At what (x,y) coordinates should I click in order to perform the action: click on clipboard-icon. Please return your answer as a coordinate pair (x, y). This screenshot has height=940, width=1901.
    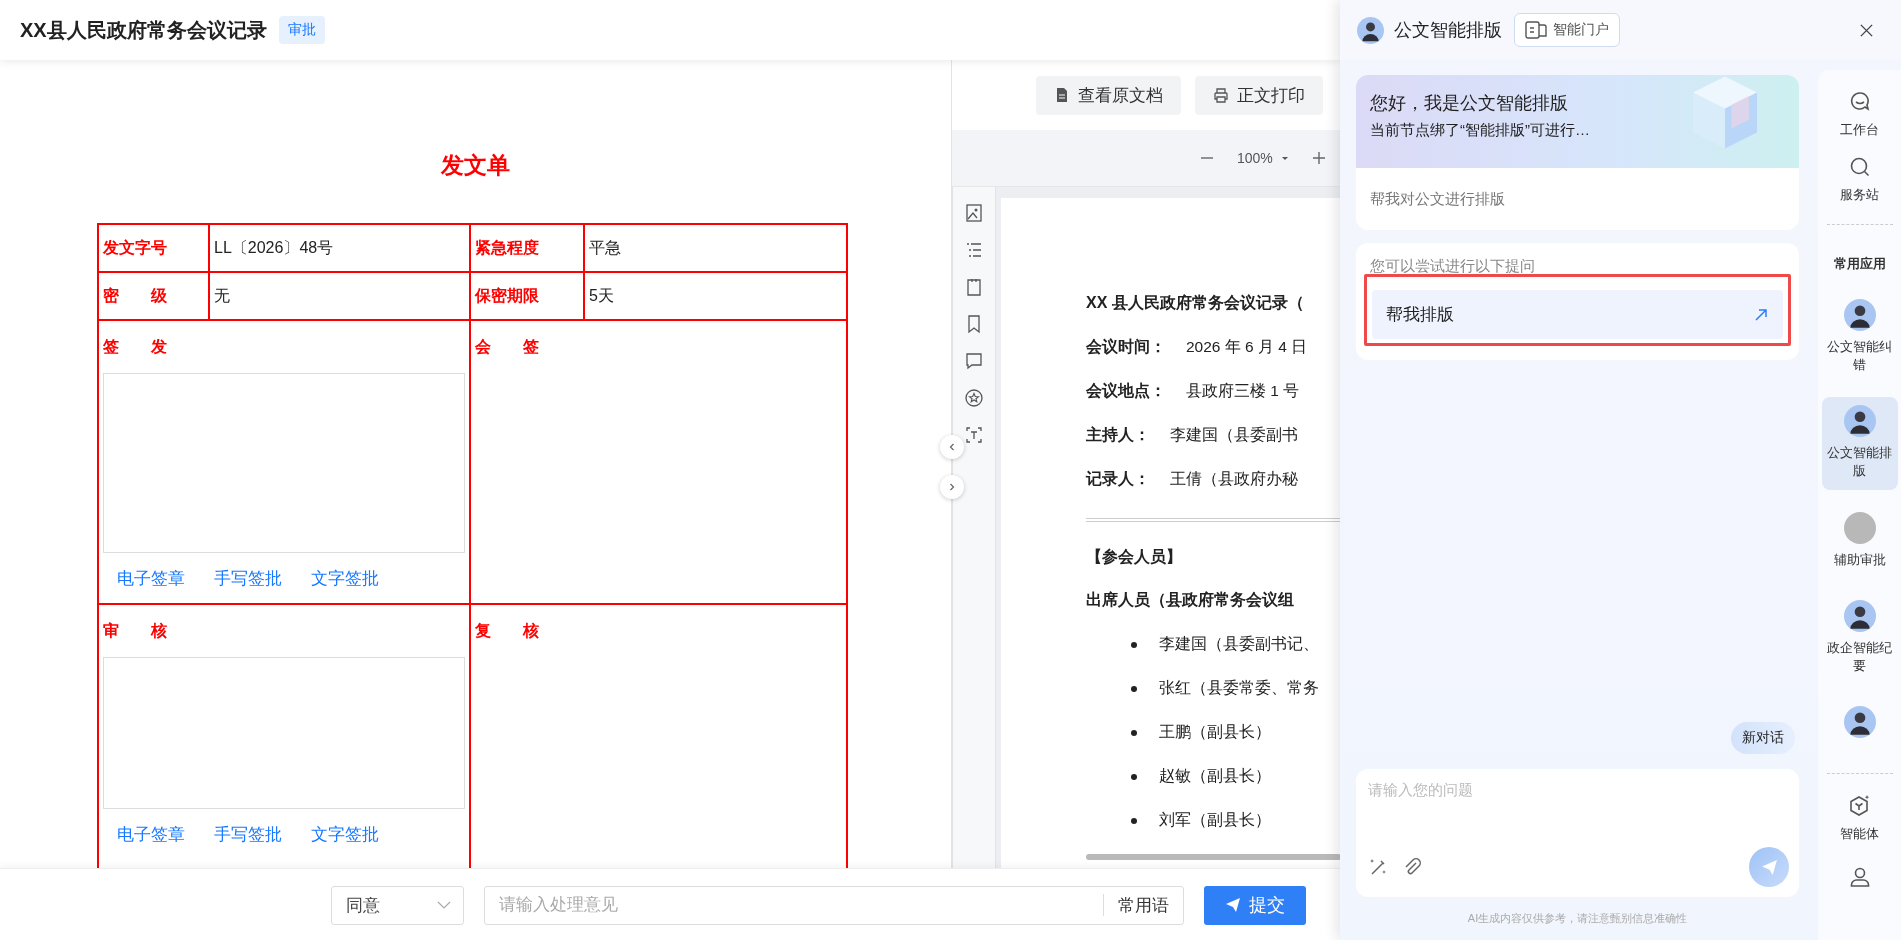
    Looking at the image, I should click on (974, 287).